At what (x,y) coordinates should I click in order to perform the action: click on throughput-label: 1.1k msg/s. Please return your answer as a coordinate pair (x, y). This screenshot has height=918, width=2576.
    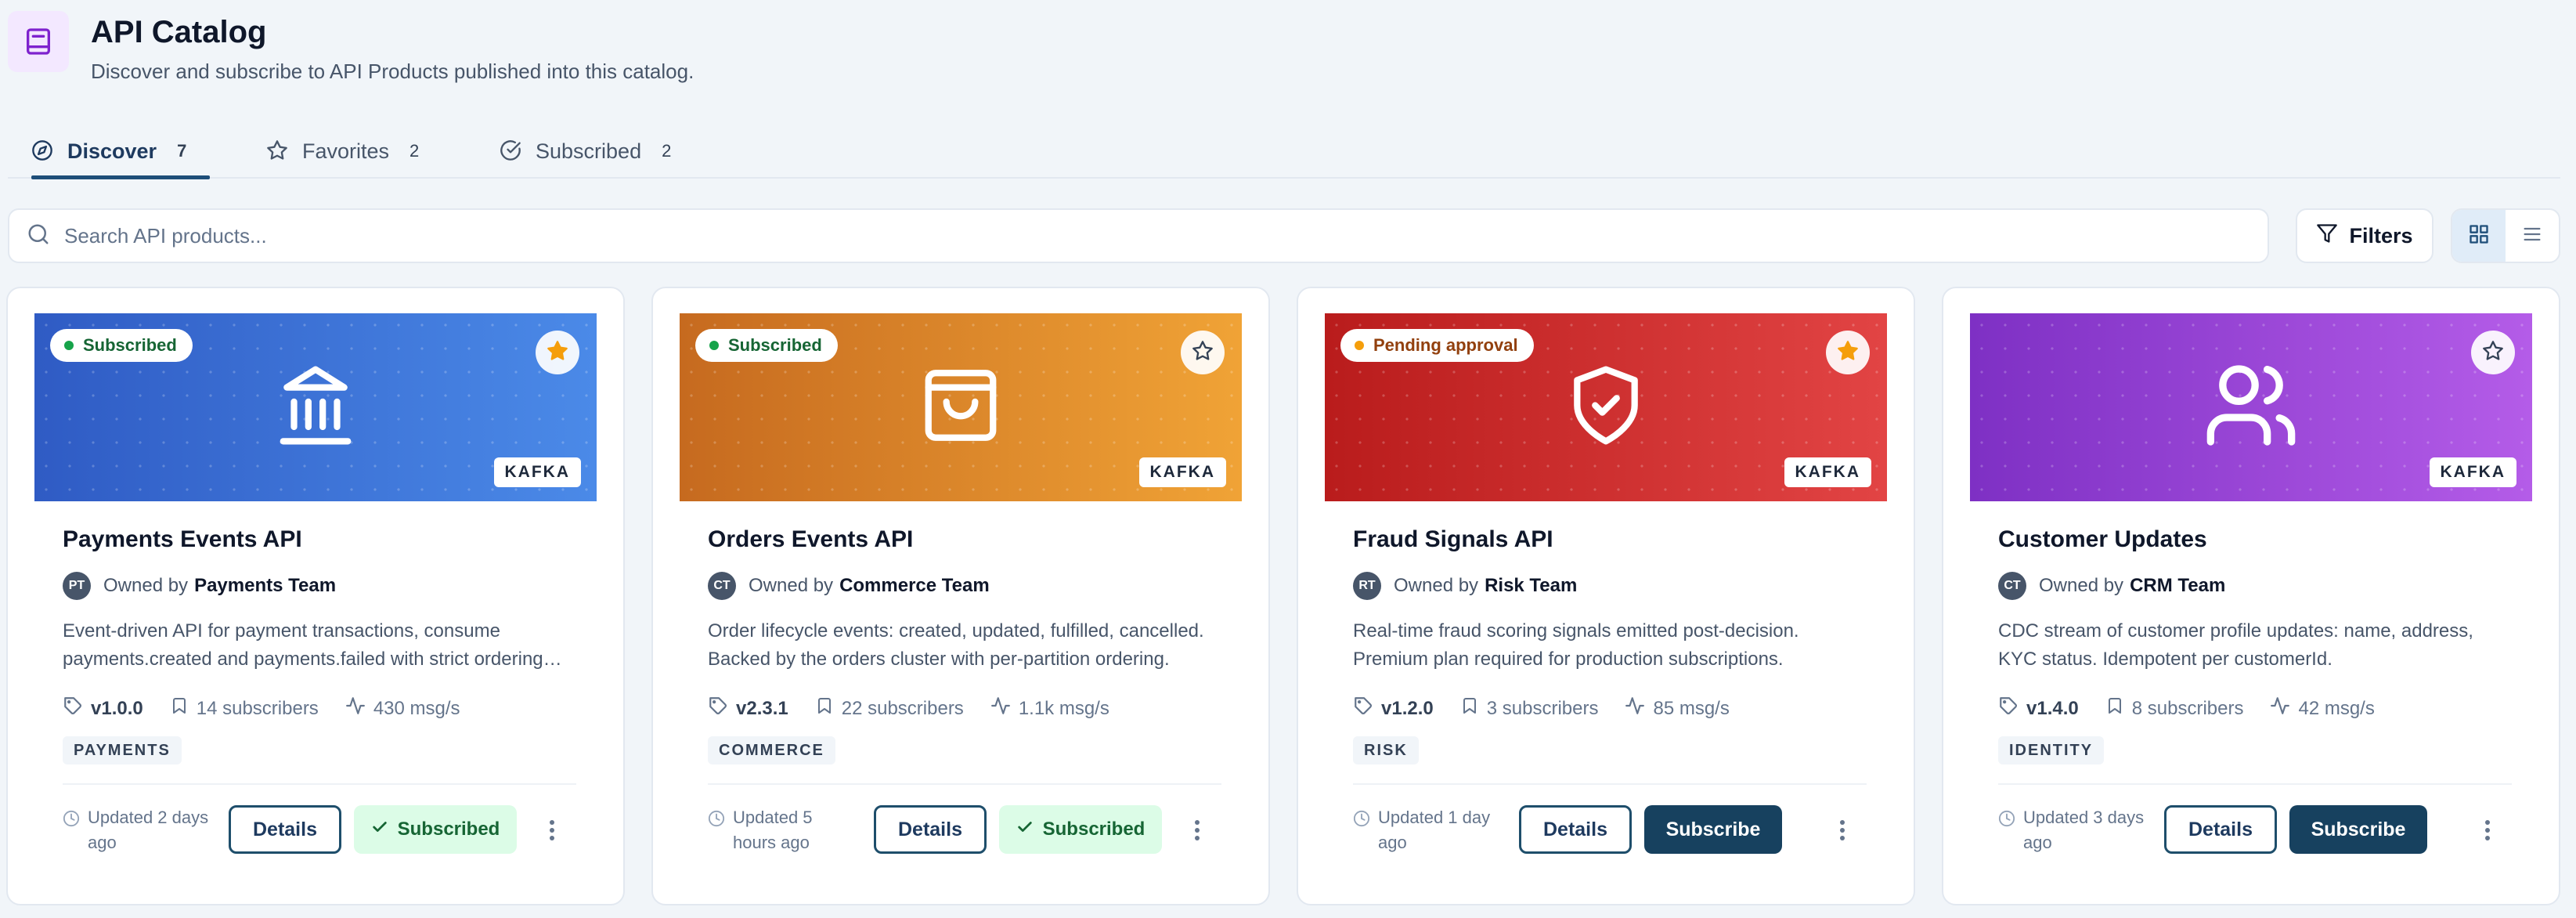
    Looking at the image, I should click on (1063, 708).